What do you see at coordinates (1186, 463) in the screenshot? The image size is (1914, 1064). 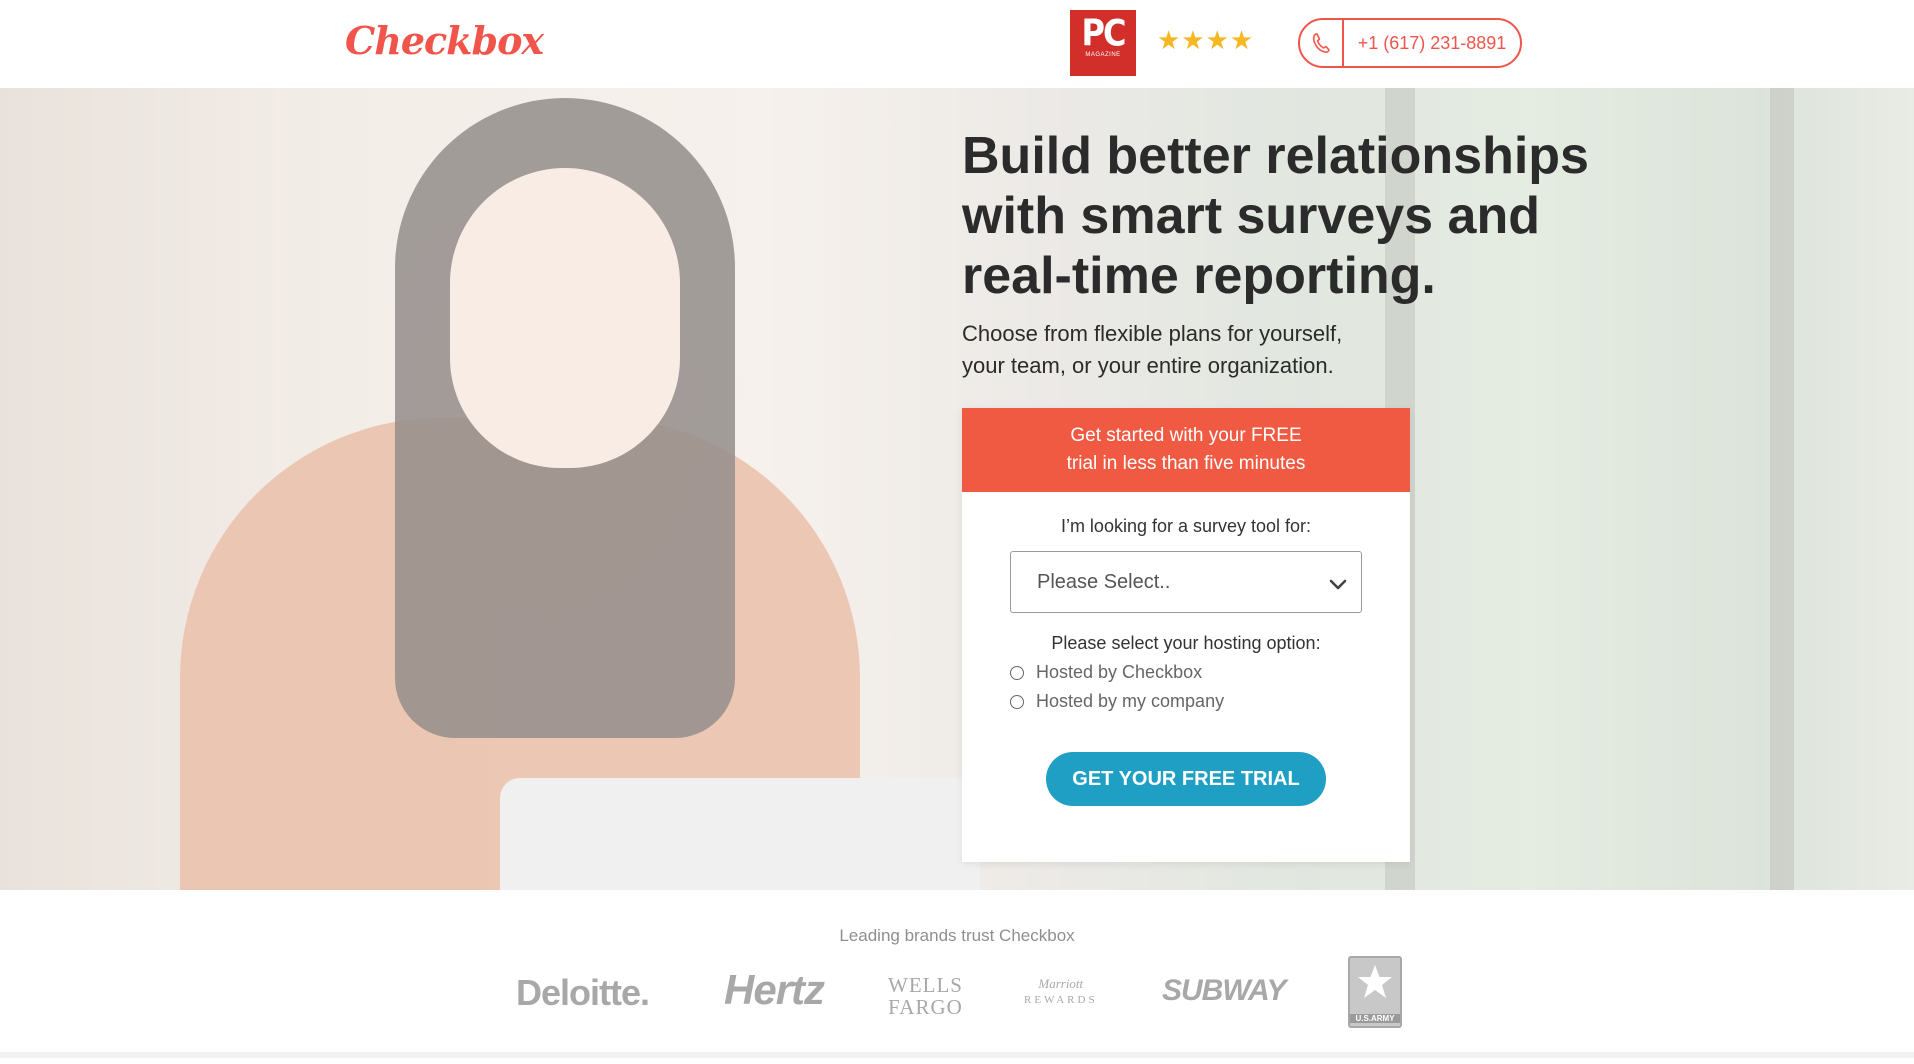 I see `form-header-line: trial in less than five minutes` at bounding box center [1186, 463].